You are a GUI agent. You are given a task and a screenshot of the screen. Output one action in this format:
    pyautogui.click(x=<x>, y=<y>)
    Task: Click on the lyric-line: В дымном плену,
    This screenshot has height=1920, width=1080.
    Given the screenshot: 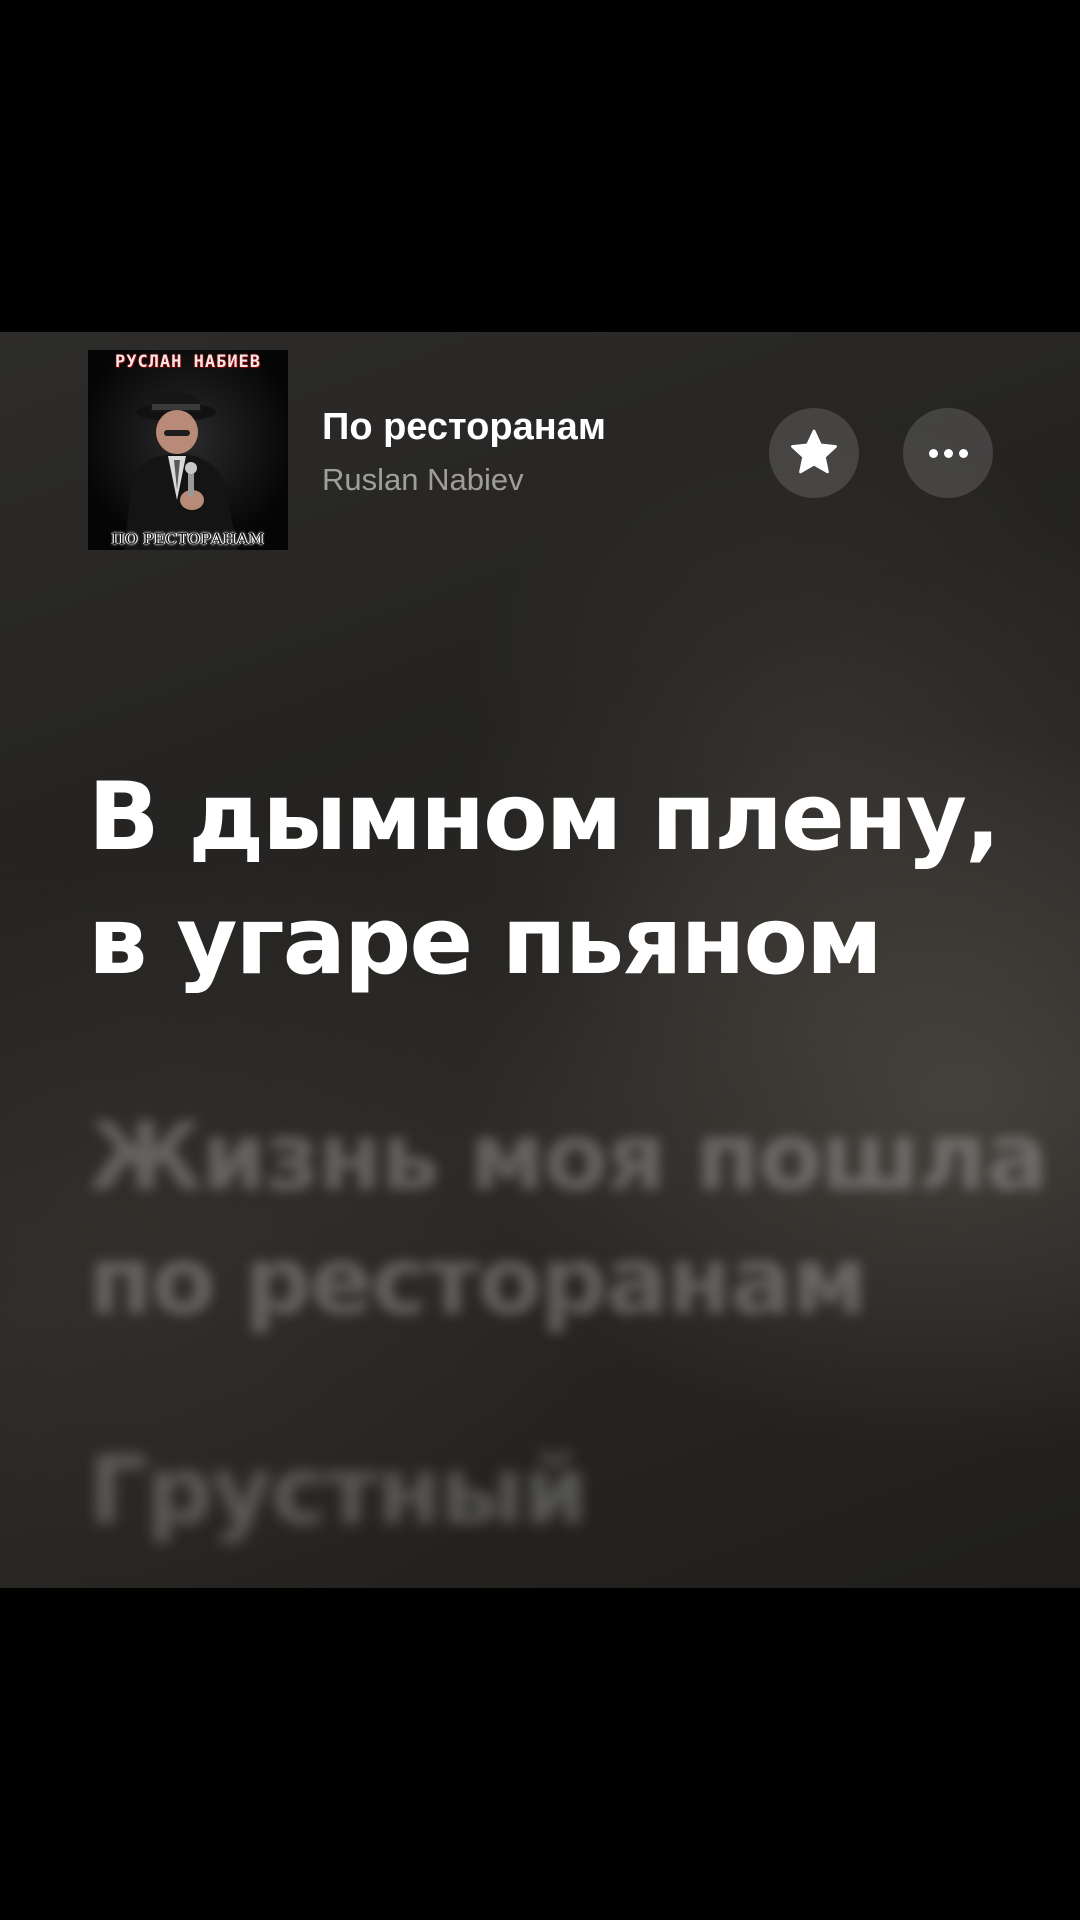 What is the action you would take?
    pyautogui.click(x=544, y=817)
    